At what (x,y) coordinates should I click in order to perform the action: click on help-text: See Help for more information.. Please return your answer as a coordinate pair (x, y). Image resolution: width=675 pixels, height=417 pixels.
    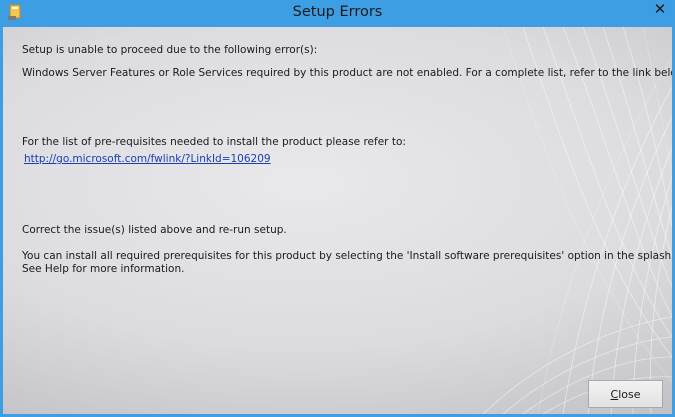
    Looking at the image, I should click on (103, 269).